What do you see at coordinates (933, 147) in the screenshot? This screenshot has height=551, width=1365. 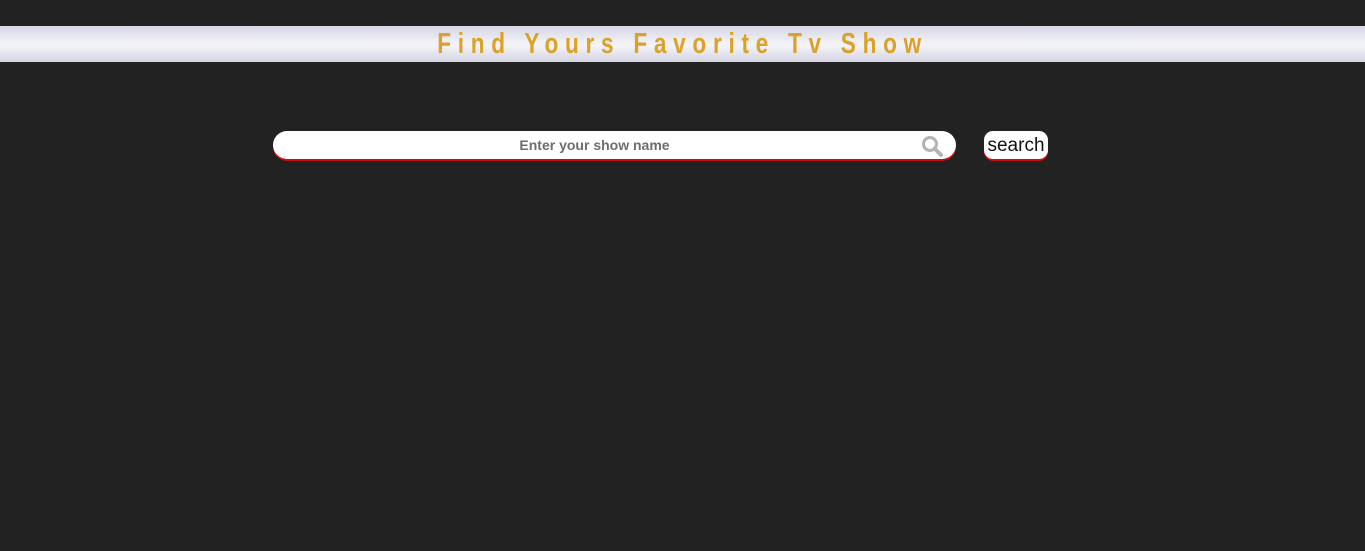 I see `search-icon` at bounding box center [933, 147].